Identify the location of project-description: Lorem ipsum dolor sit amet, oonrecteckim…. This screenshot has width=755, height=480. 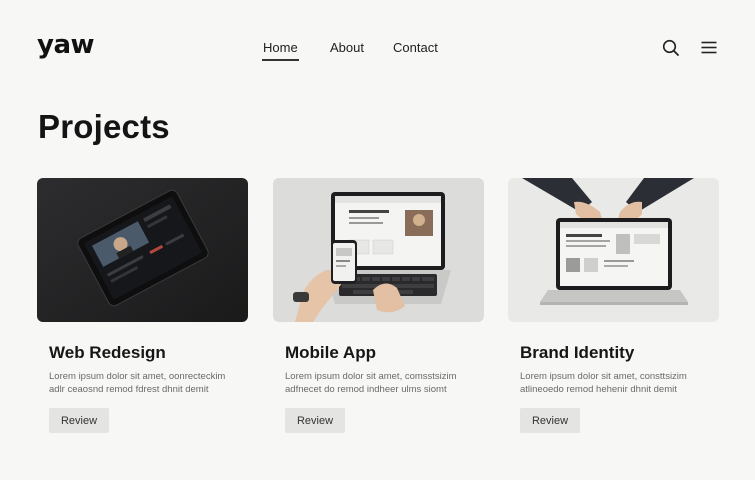
(146, 383).